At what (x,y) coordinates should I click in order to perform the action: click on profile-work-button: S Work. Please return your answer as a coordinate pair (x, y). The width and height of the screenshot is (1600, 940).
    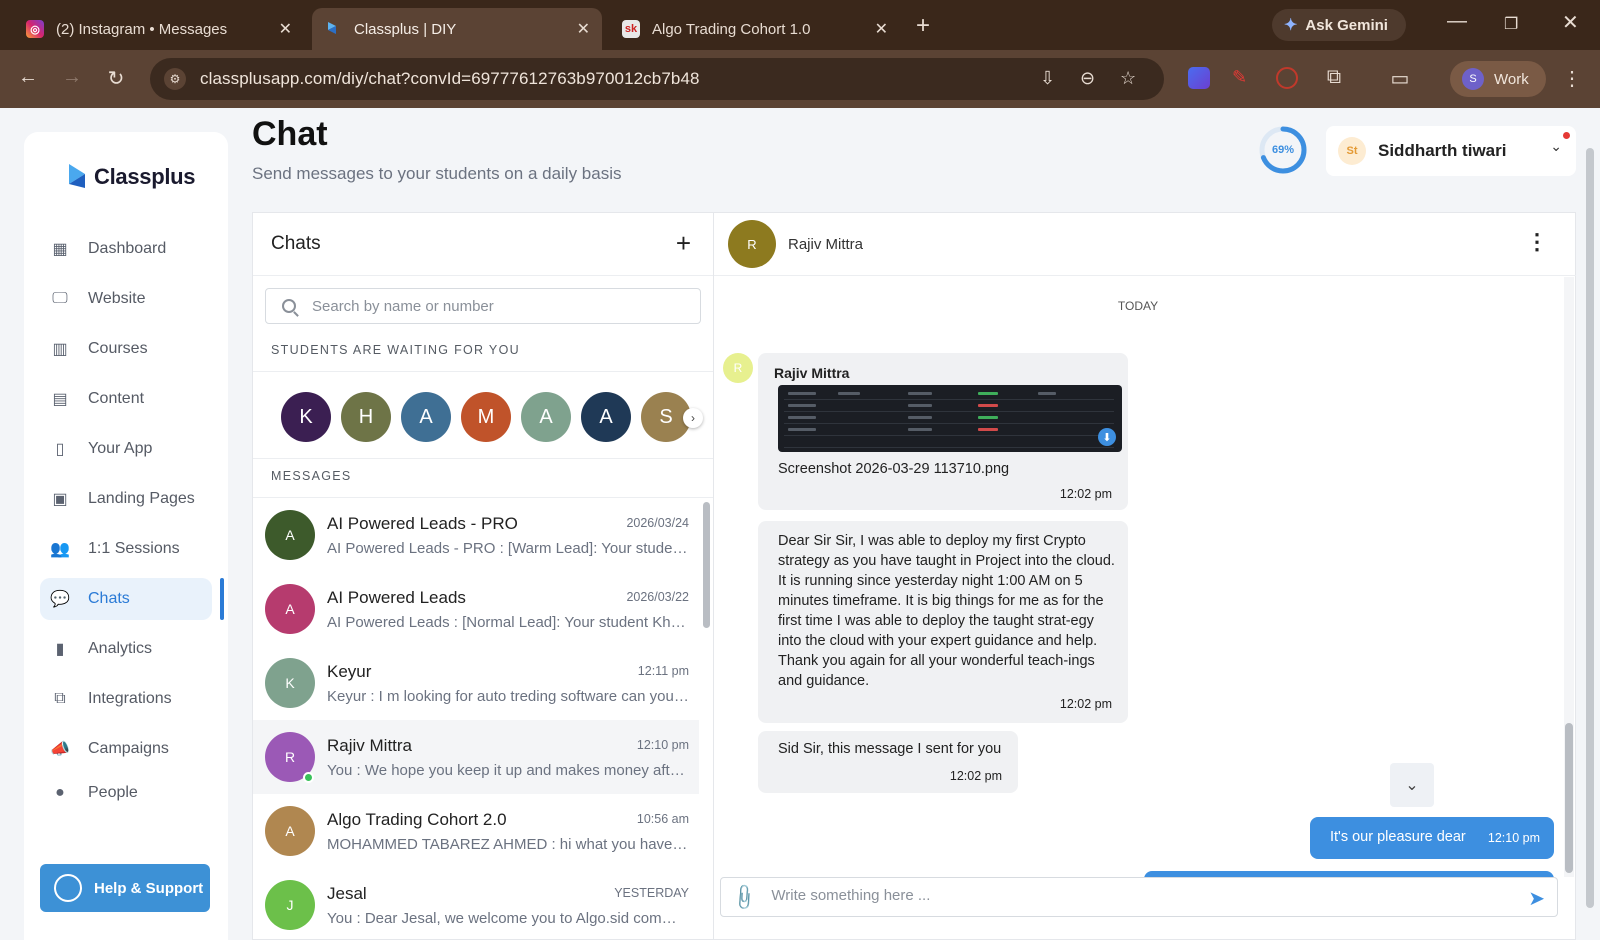
    Looking at the image, I should click on (1498, 79).